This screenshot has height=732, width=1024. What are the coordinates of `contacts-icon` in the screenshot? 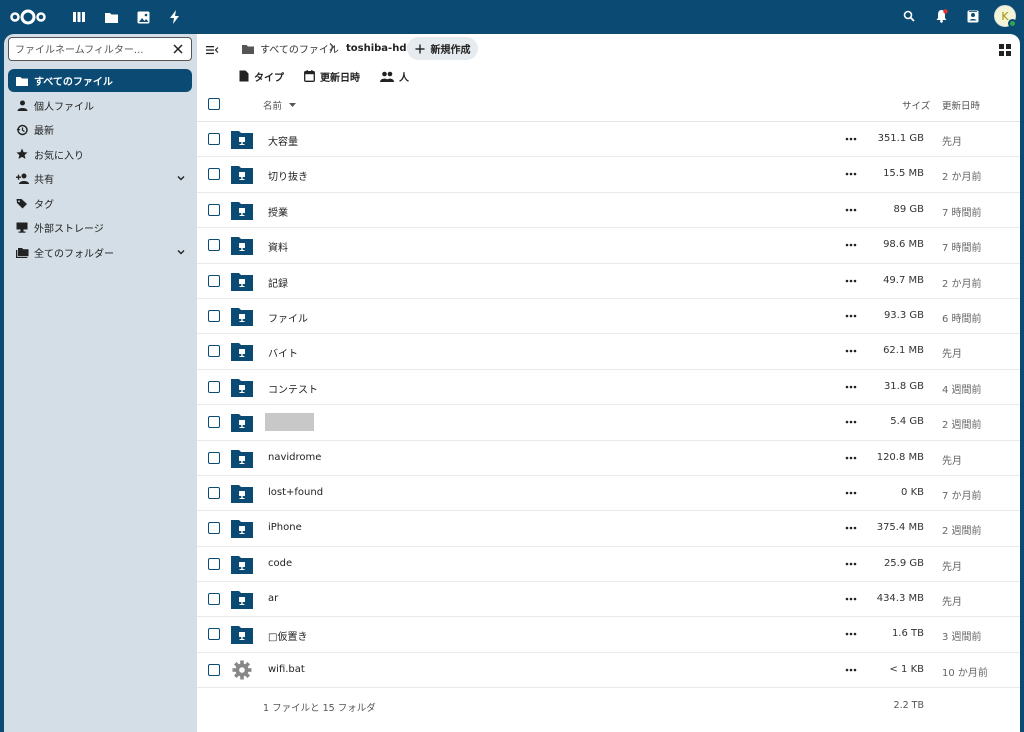 It's located at (973, 16).